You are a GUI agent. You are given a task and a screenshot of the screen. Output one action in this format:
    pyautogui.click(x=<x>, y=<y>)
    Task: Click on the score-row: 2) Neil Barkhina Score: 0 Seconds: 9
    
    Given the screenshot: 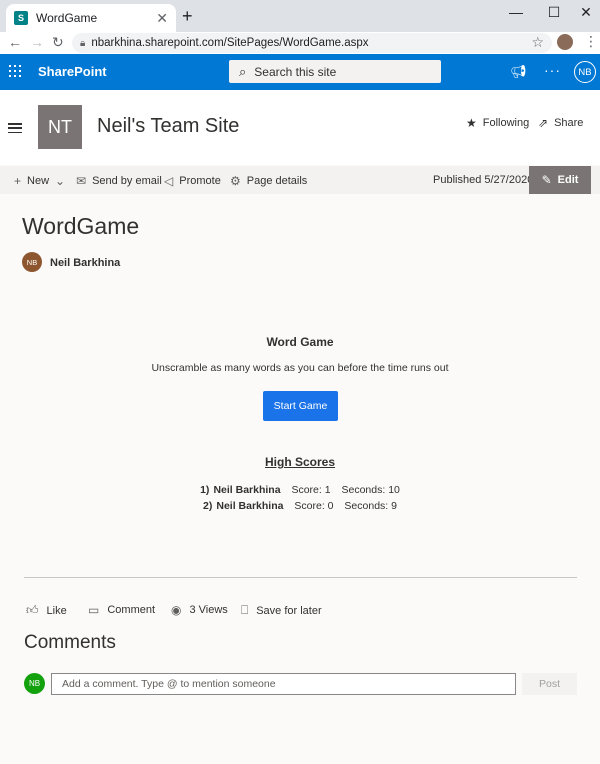 What is the action you would take?
    pyautogui.click(x=300, y=506)
    